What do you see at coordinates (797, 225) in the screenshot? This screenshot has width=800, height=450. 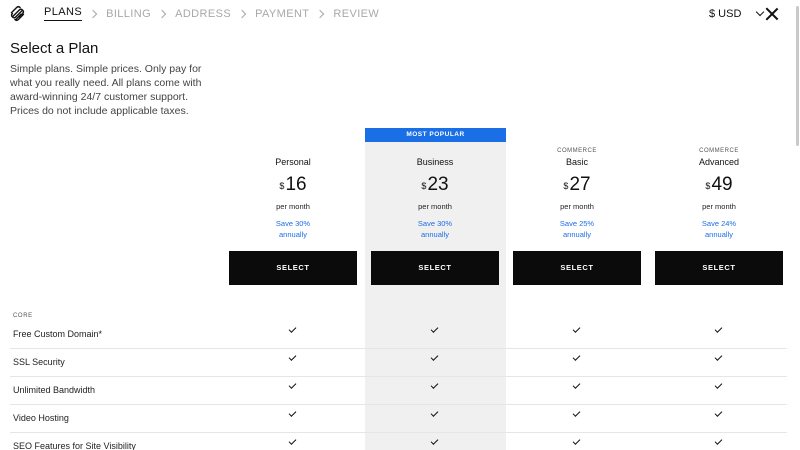 I see `page-scrollbar` at bounding box center [797, 225].